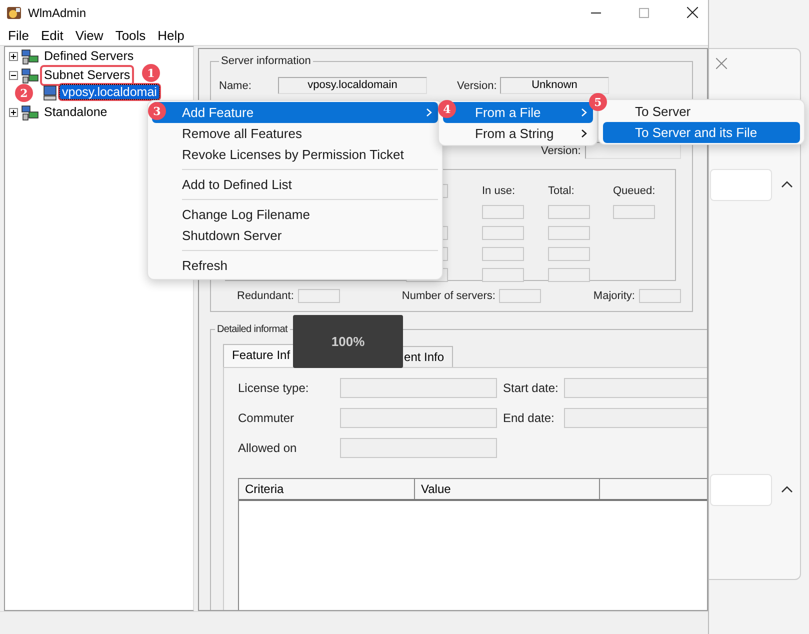  I want to click on menu-item: File, so click(18, 35).